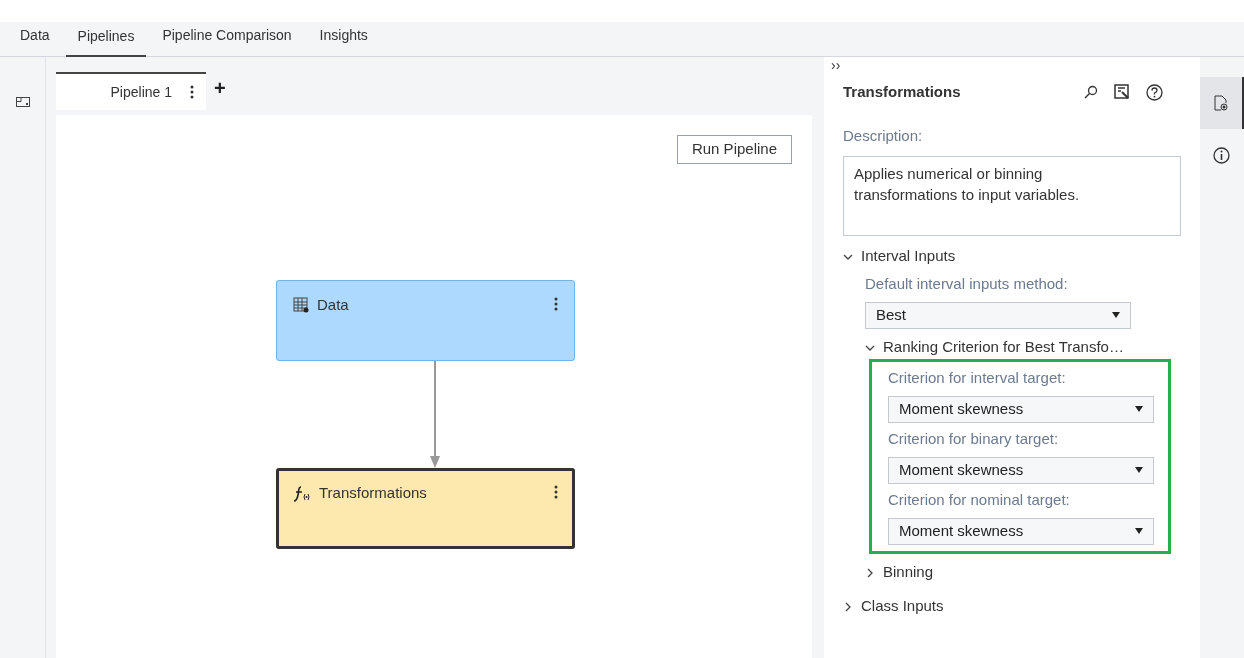  I want to click on search-icon, so click(1091, 92).